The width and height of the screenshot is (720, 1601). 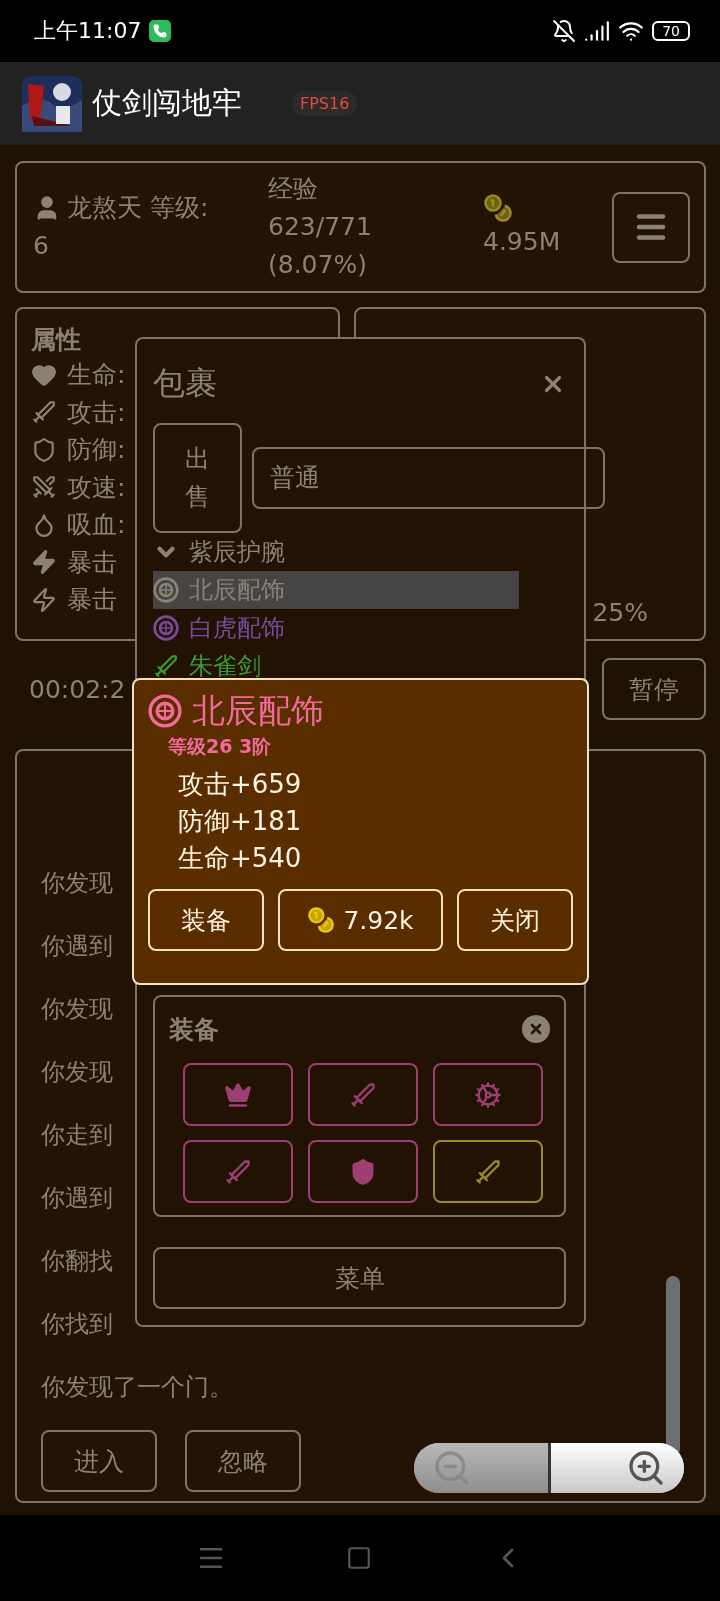 What do you see at coordinates (360, 920) in the screenshot?
I see `sell-price-button: 7.92k` at bounding box center [360, 920].